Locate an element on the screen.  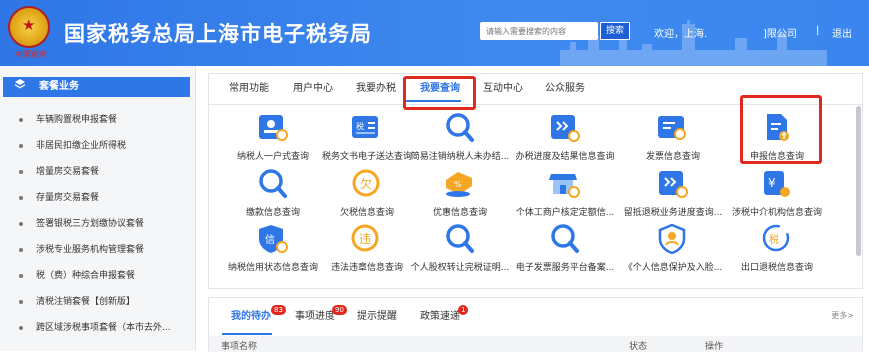
credit-shield-icon: 信 is located at coordinates (273, 239).